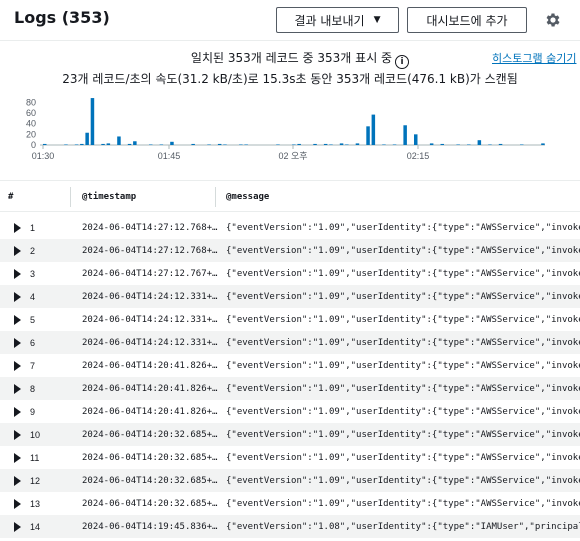 This screenshot has height=541, width=580. I want to click on add-to-dashboard-button: 대시보드에 추가, so click(467, 20).